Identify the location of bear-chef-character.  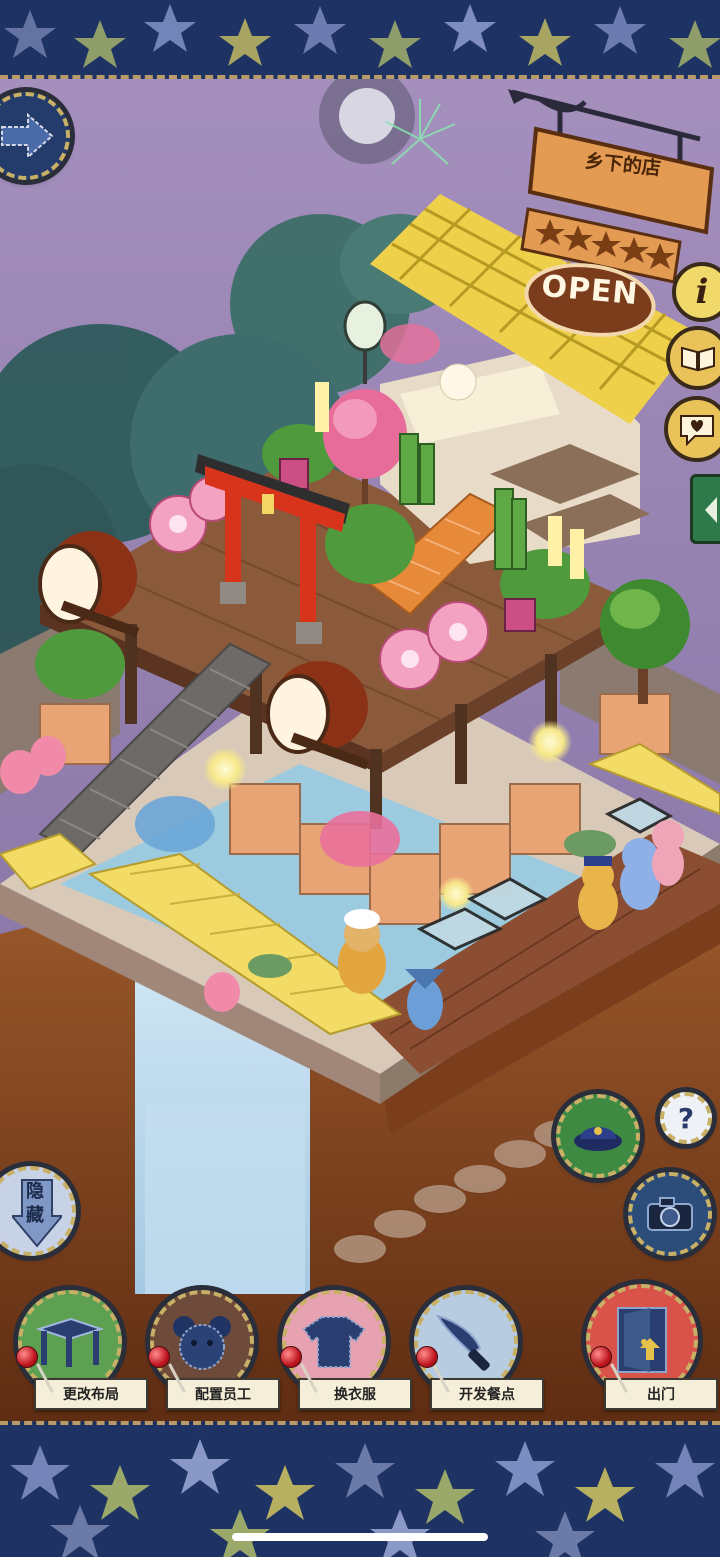
(362, 951).